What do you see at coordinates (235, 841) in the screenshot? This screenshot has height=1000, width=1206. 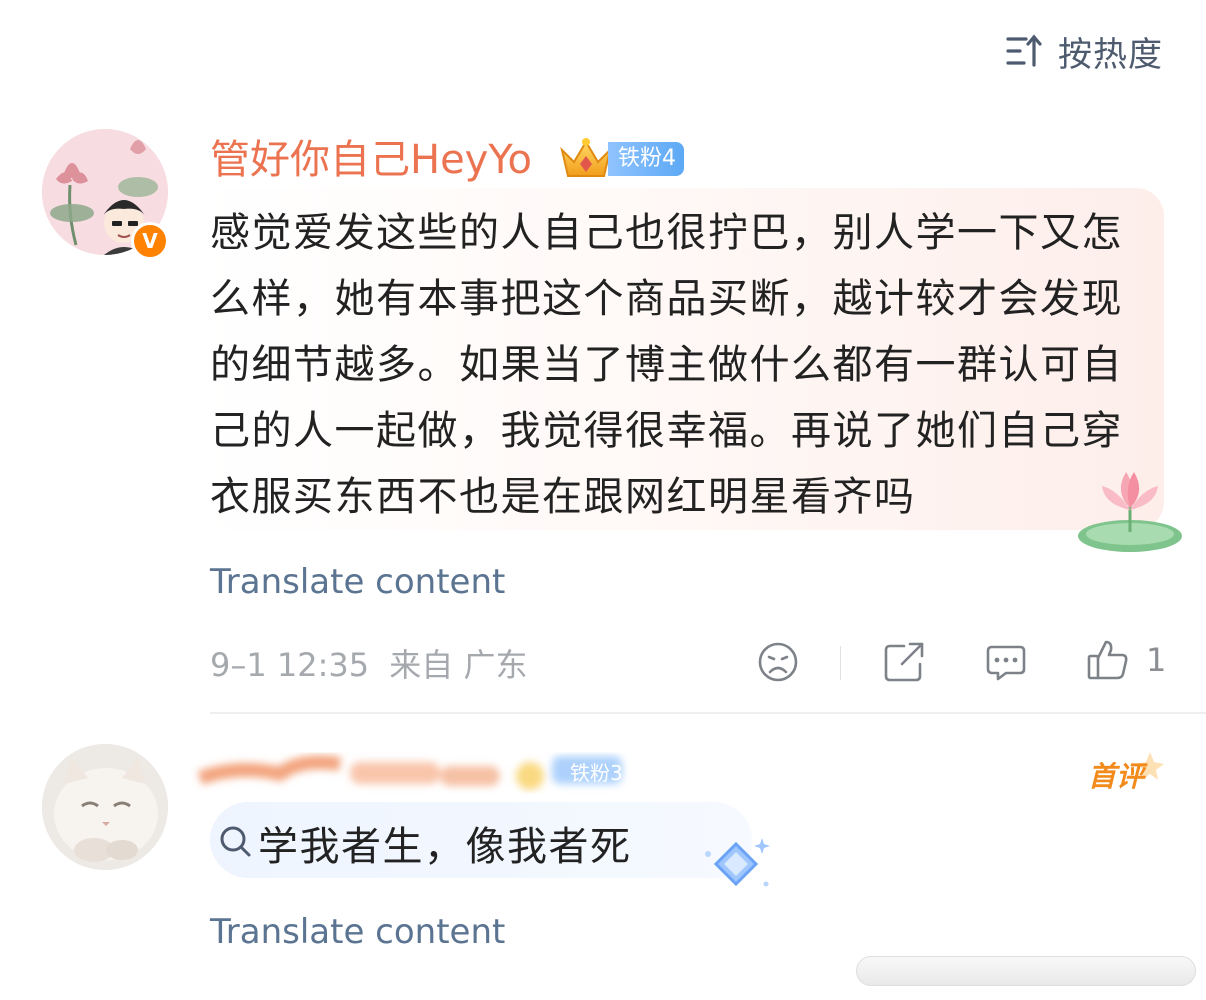 I see `search-icon` at bounding box center [235, 841].